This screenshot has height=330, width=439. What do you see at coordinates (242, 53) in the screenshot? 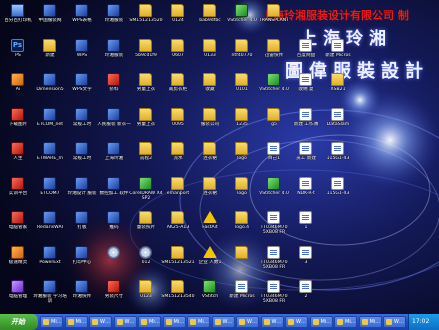
I see `desktop-icon: ntf40770` at bounding box center [242, 53].